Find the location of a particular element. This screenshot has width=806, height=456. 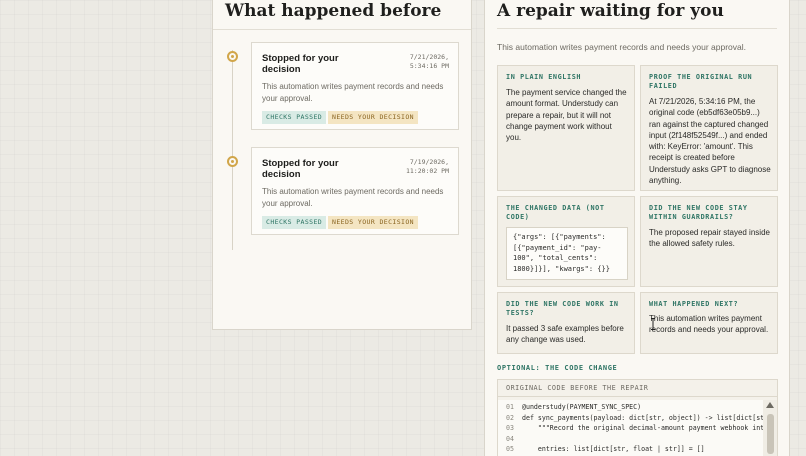

history-title: What happened before is located at coordinates (333, 11).